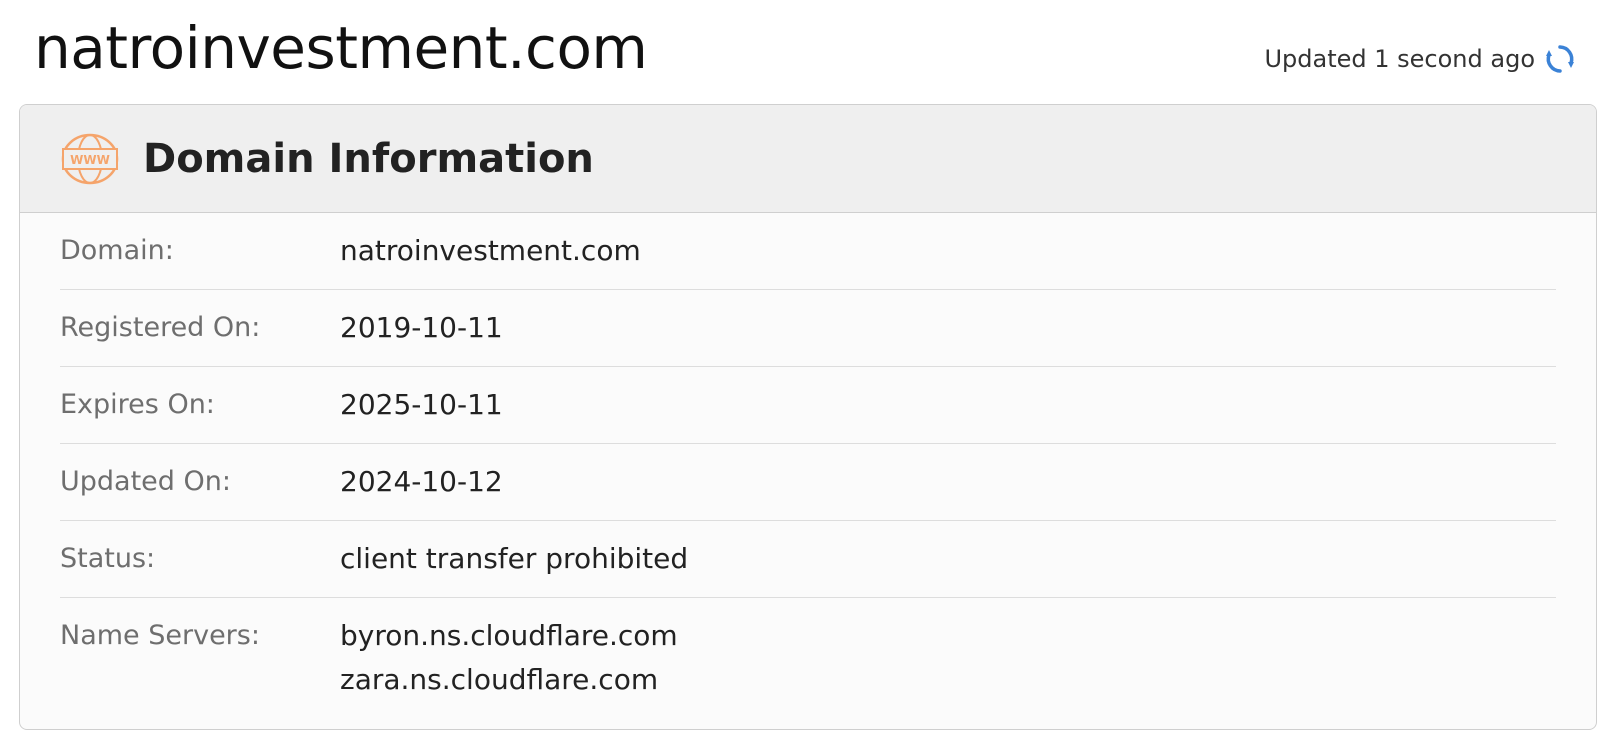  Describe the element at coordinates (421, 327) in the screenshot. I see `row-value: 2019-10-11` at that location.